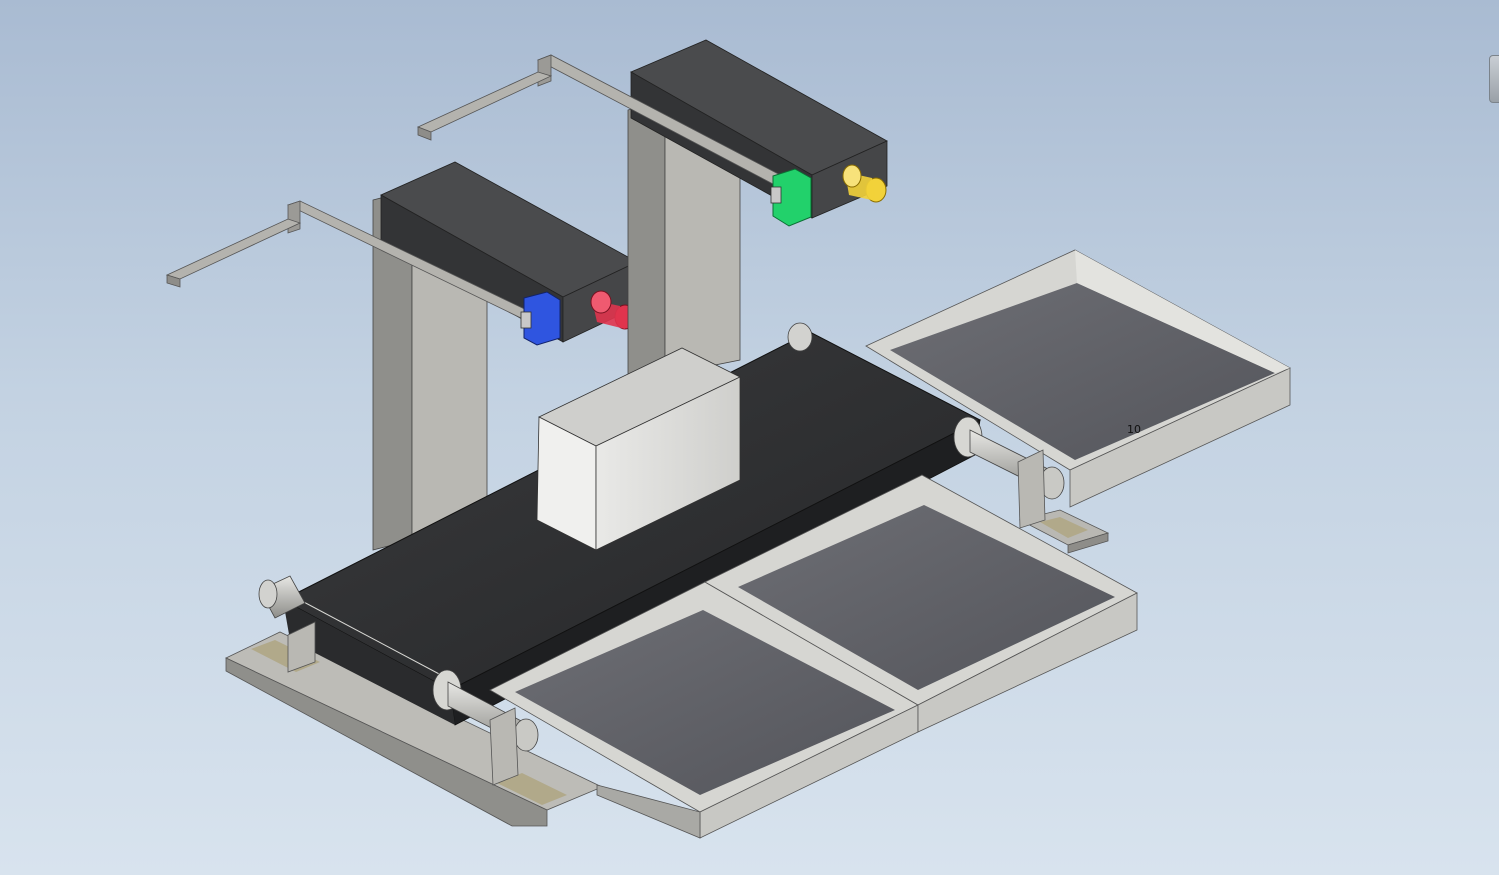  Describe the element at coordinates (1134, 429) in the screenshot. I see `dimension-label: 10` at that location.